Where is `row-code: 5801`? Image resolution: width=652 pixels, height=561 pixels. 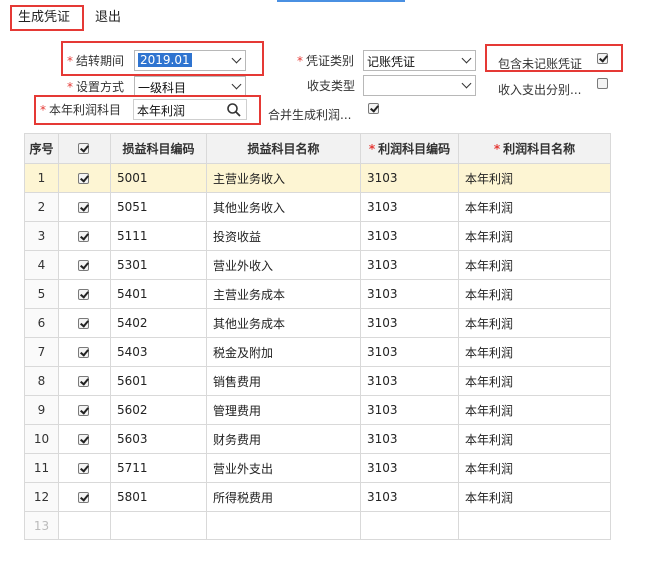 row-code: 5801 is located at coordinates (158, 497).